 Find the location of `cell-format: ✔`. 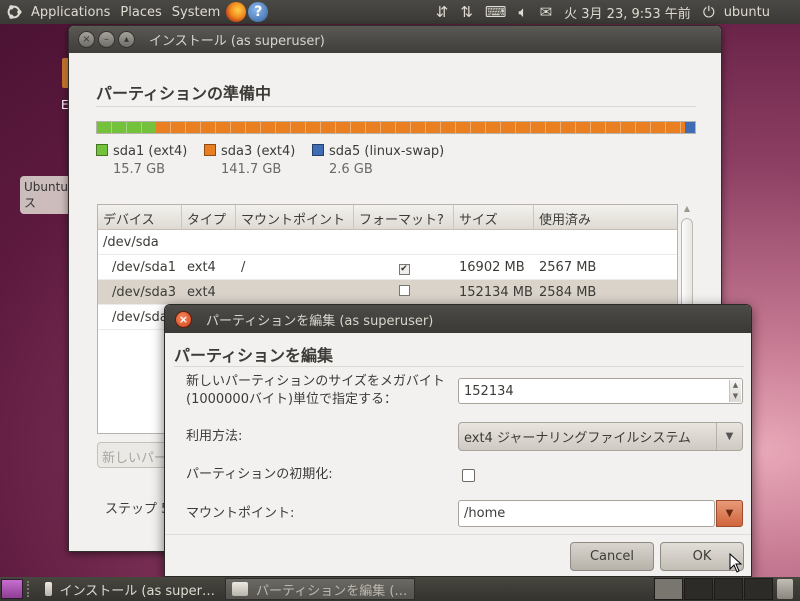

cell-format: ✔ is located at coordinates (404, 267).